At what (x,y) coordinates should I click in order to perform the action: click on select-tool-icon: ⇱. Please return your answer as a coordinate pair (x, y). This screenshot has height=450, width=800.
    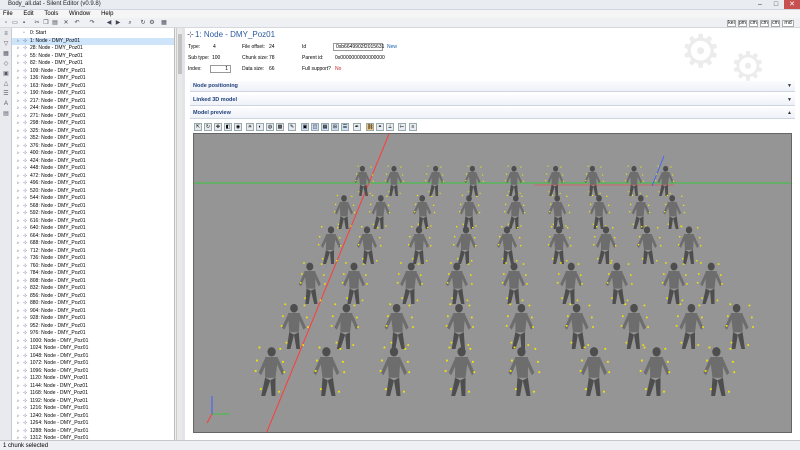
    Looking at the image, I should click on (198, 127).